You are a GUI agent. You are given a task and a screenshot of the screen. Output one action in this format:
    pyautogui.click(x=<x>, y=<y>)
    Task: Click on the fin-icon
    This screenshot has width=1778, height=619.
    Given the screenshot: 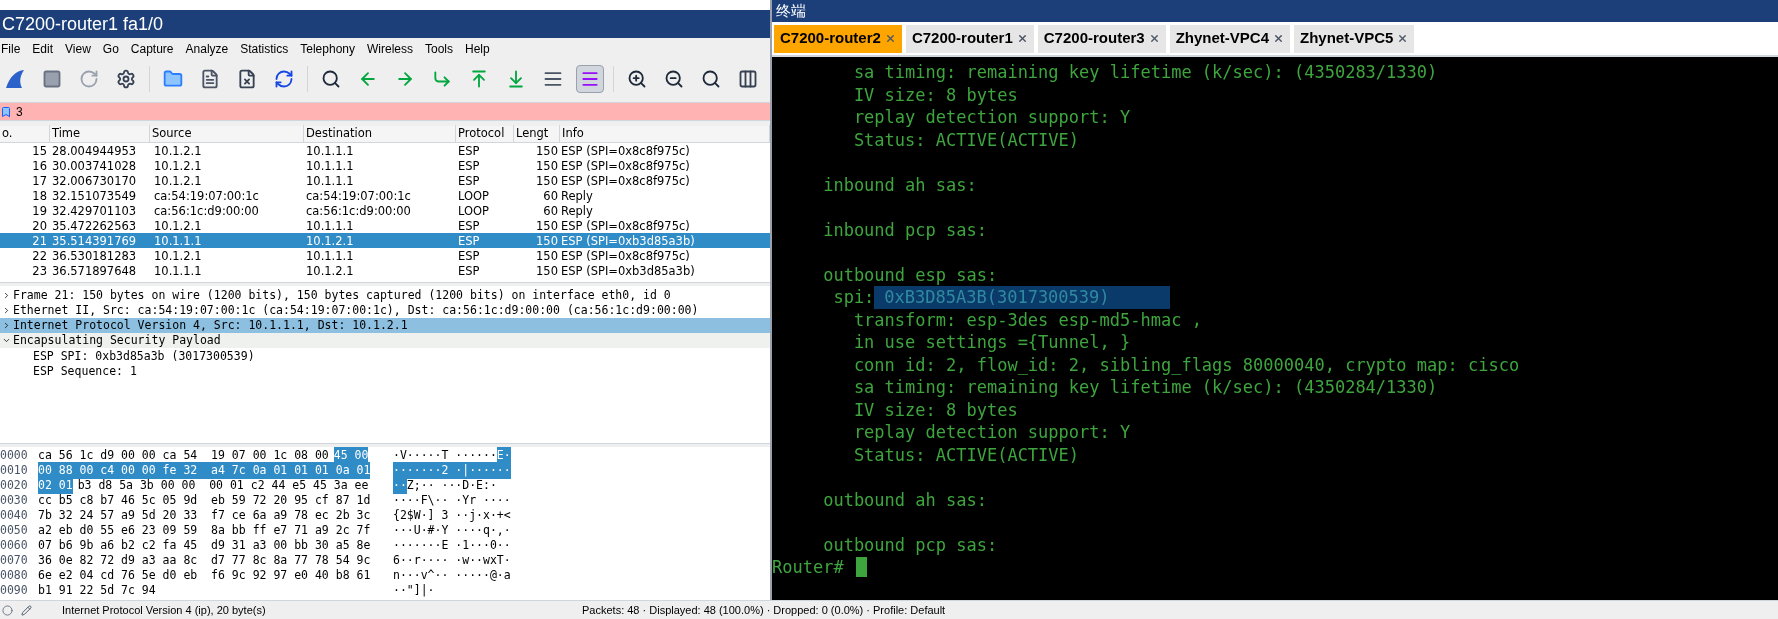 What is the action you would take?
    pyautogui.click(x=15, y=79)
    